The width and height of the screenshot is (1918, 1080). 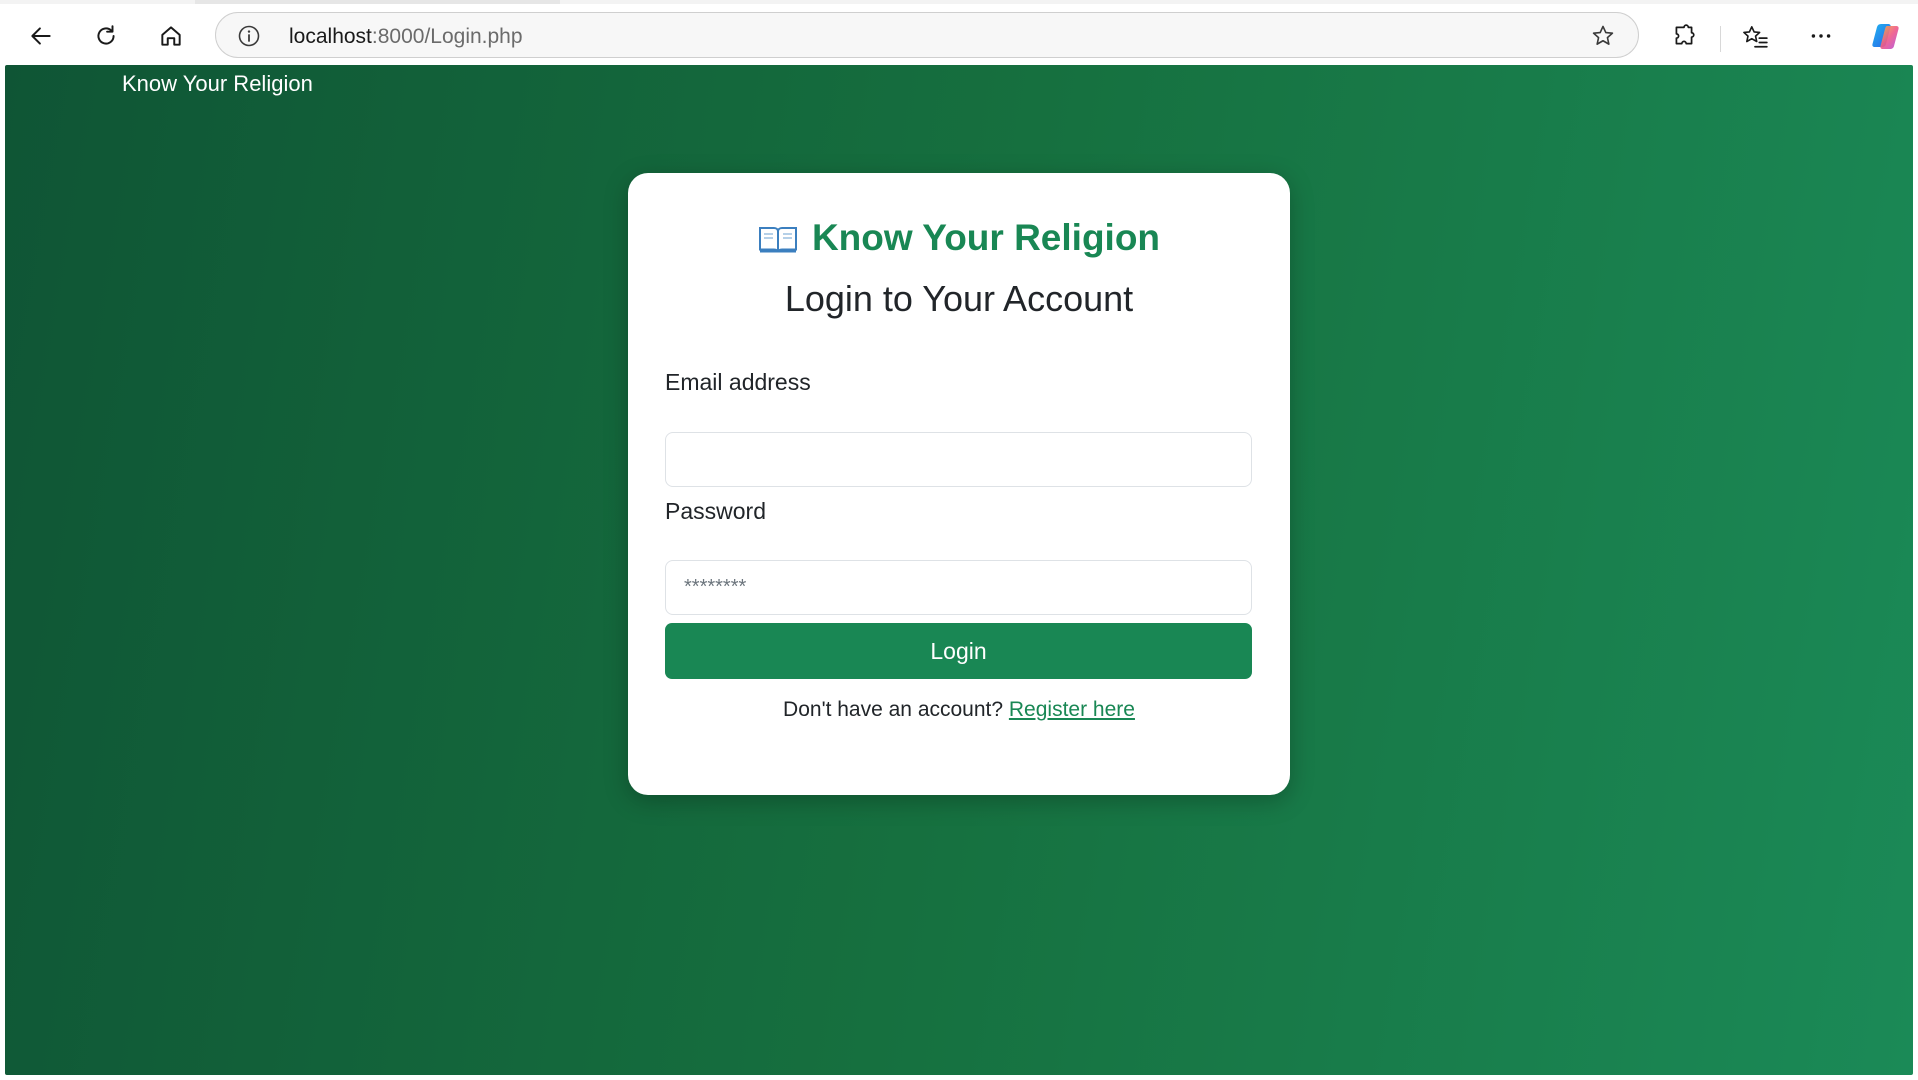 I want to click on reload-icon, so click(x=106, y=36).